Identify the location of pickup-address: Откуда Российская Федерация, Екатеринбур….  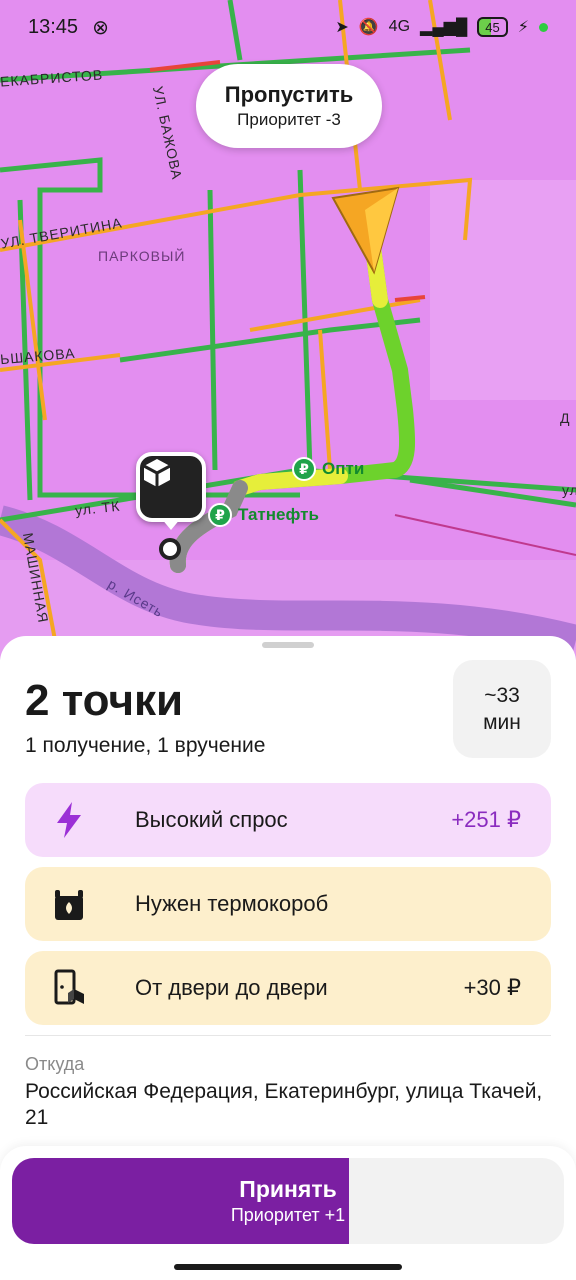
(288, 1093).